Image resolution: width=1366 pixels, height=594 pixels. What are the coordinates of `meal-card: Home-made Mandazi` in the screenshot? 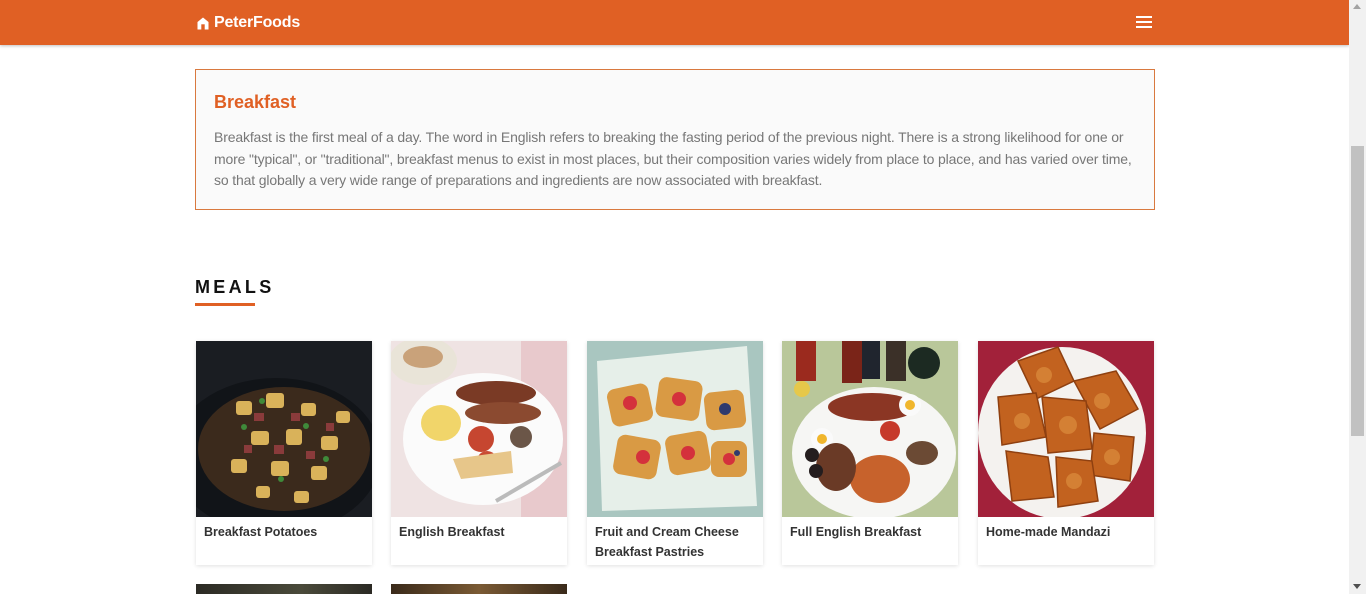 It's located at (1066, 453).